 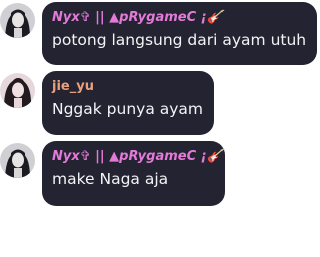 What do you see at coordinates (128, 87) in the screenshot?
I see `sender-name: jie_yu` at bounding box center [128, 87].